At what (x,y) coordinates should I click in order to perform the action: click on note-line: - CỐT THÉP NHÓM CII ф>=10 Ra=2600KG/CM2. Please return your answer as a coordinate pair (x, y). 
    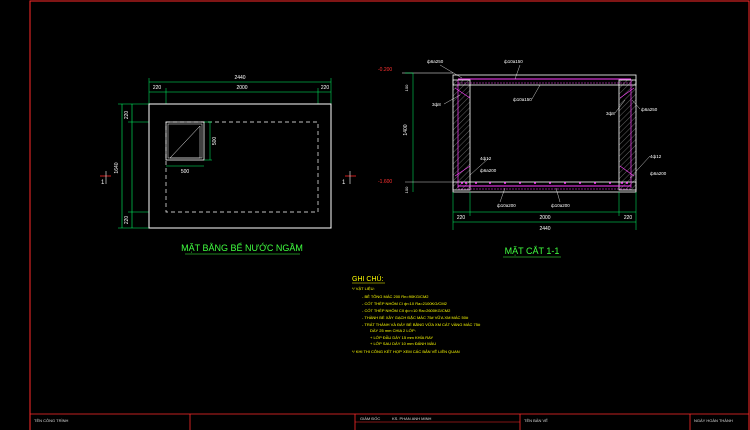
    Looking at the image, I should click on (406, 310).